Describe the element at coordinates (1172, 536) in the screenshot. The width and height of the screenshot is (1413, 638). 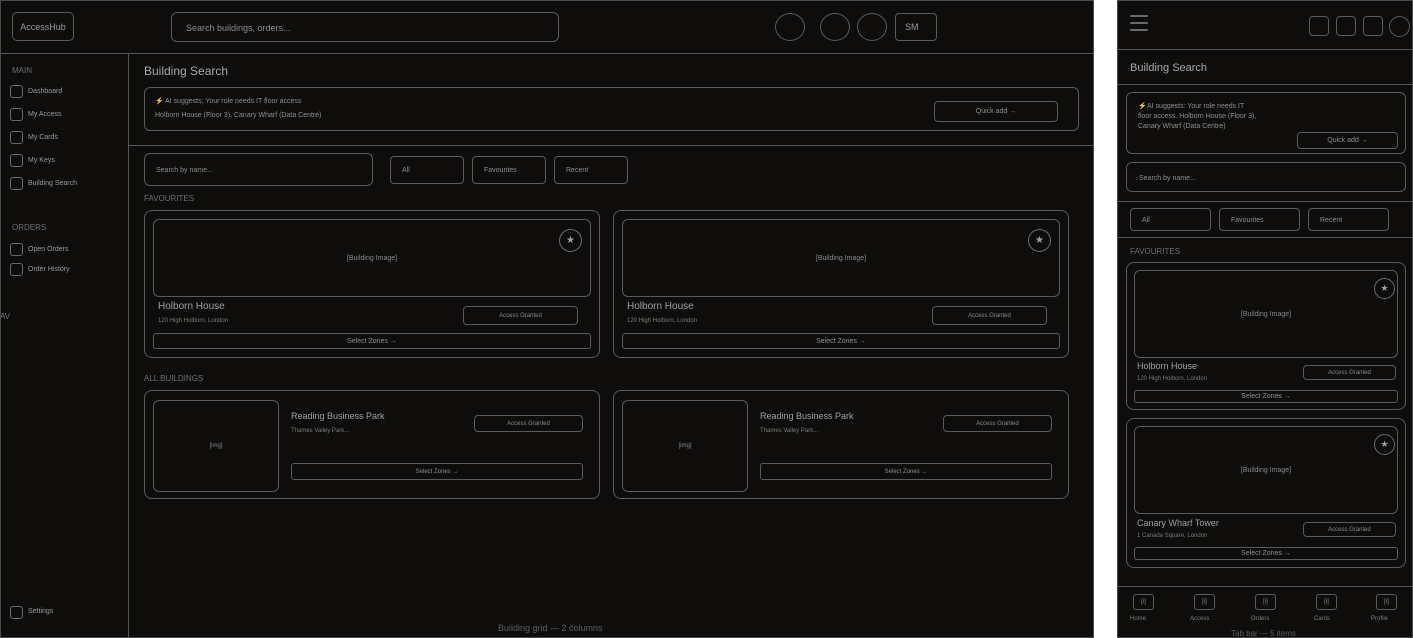
I see `building-address: 1 Canada Square, London` at that location.